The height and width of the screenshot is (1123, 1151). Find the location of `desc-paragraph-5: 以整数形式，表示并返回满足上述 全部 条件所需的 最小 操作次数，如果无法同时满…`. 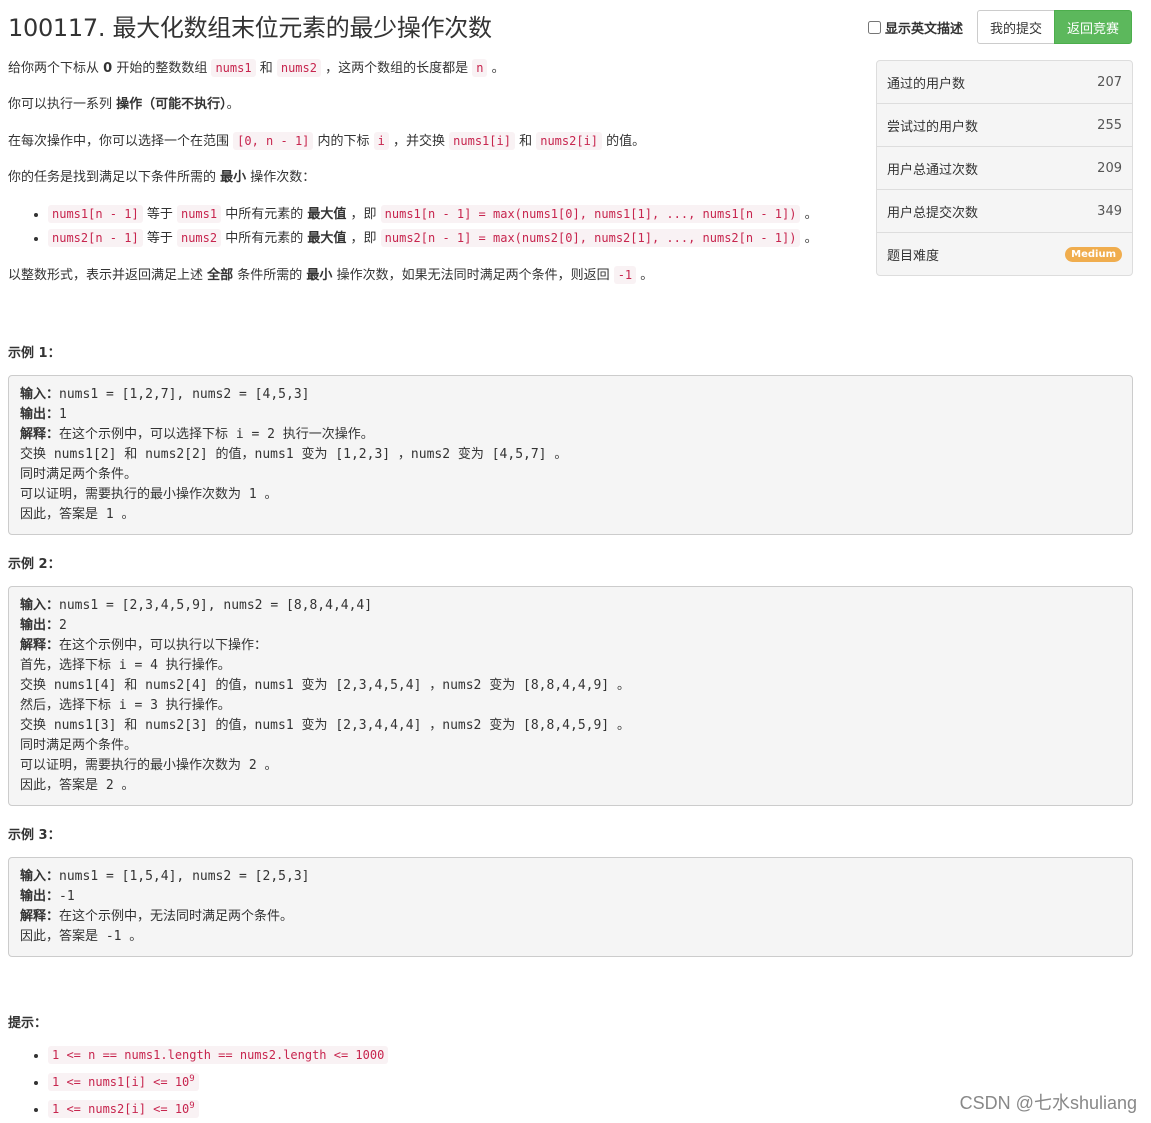

desc-paragraph-5: 以整数形式，表示并返回满足上述 全部 条件所需的 最小 操作次数，如果无法同时满… is located at coordinates (438, 275).